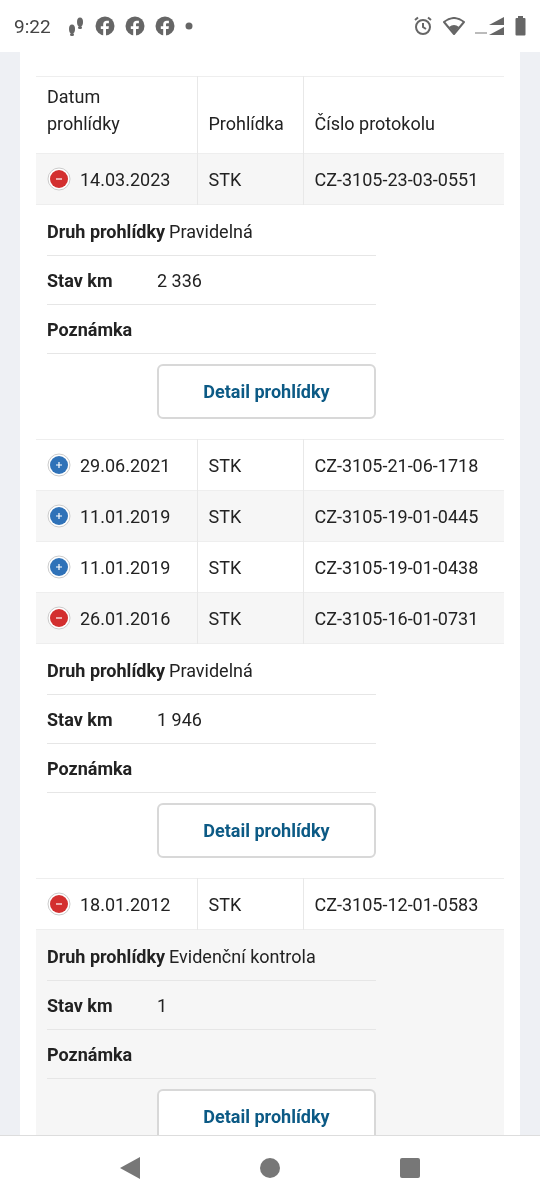  I want to click on table-cell: CZ-3105-21-06-1718, so click(403, 465).